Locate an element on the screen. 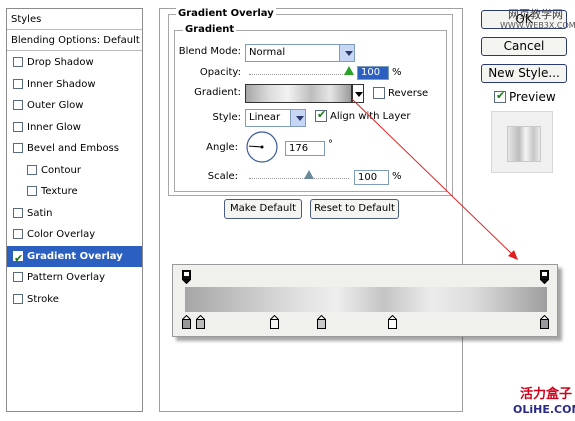  gradient-bar is located at coordinates (366, 299).